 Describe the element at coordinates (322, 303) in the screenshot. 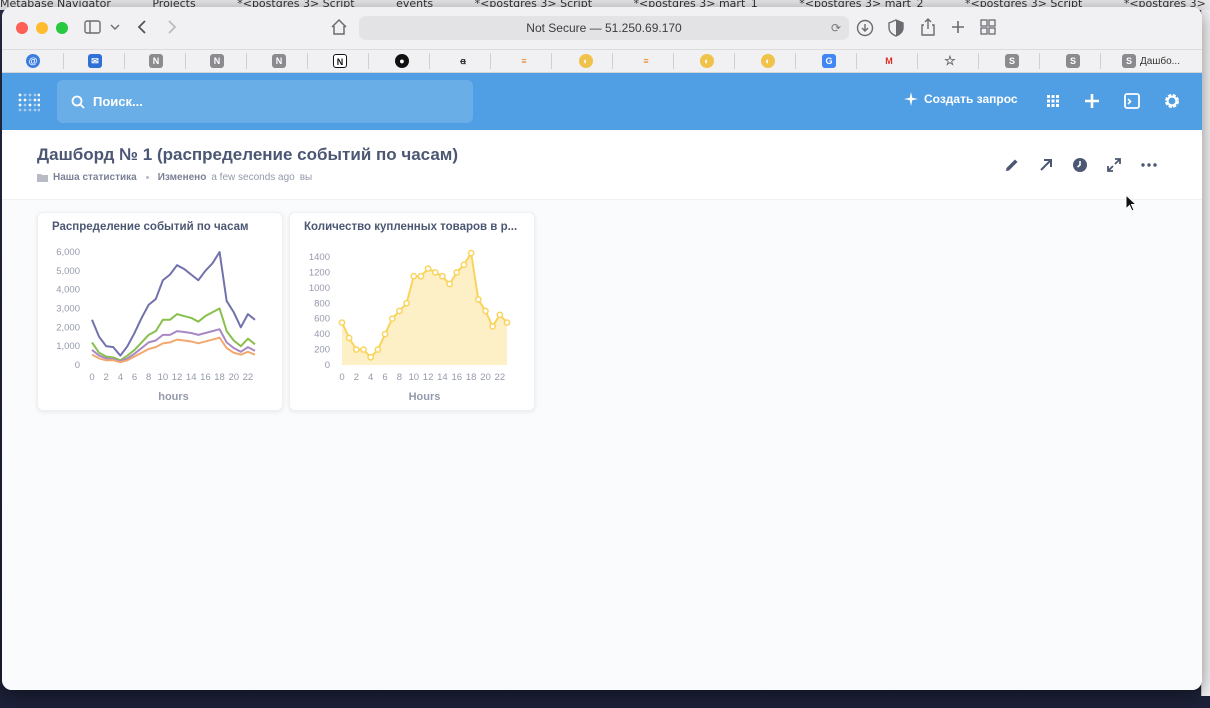

I see `y-tick-label: 800` at that location.